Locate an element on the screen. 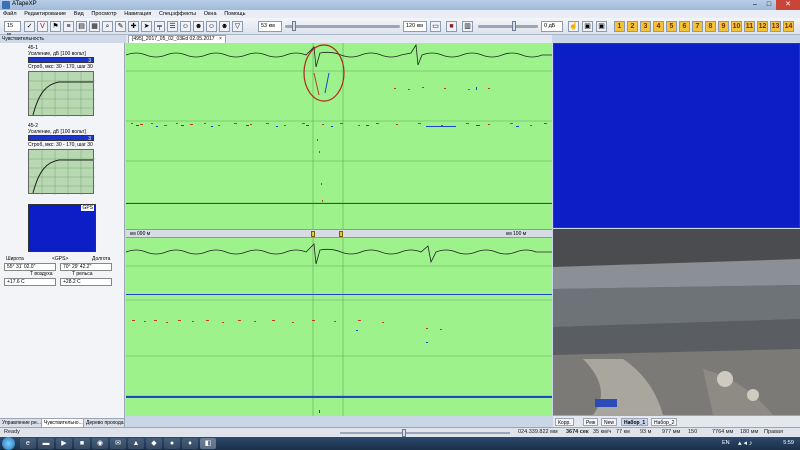 The height and width of the screenshot is (450, 800). tool-hand-icon: ☝ is located at coordinates (573, 26).